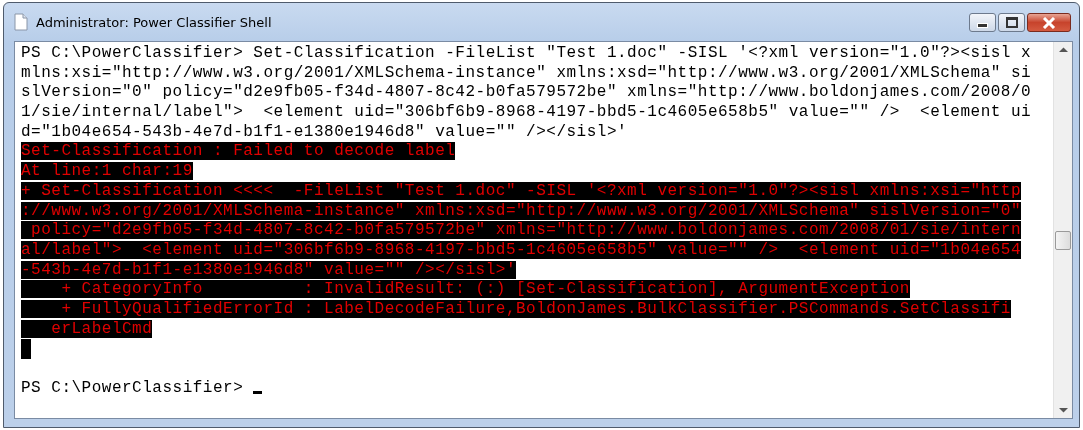  I want to click on scroll-thumb, so click(1063, 240).